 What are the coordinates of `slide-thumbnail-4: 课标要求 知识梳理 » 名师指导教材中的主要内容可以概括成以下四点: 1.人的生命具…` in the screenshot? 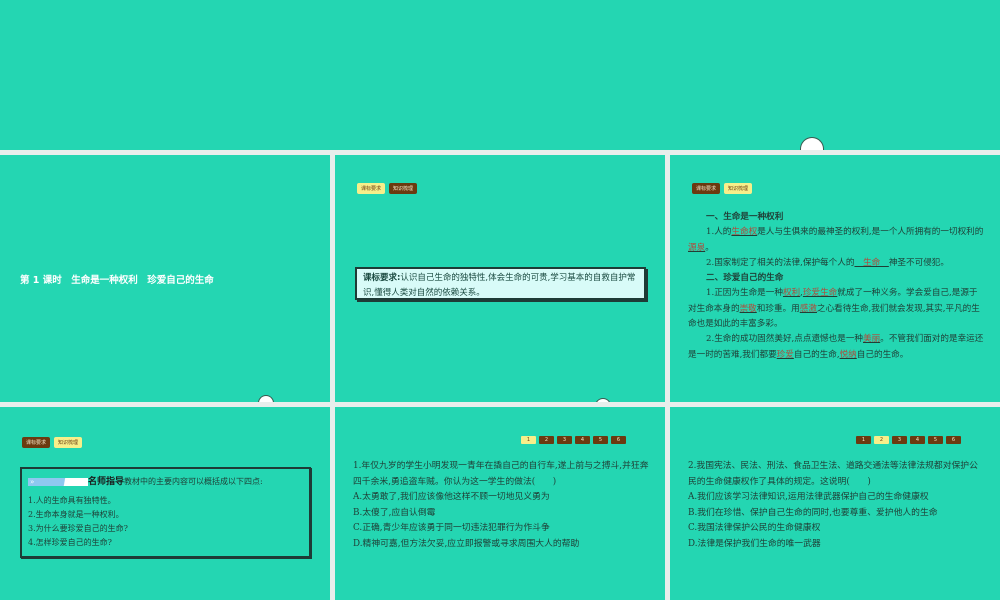 It's located at (165, 503).